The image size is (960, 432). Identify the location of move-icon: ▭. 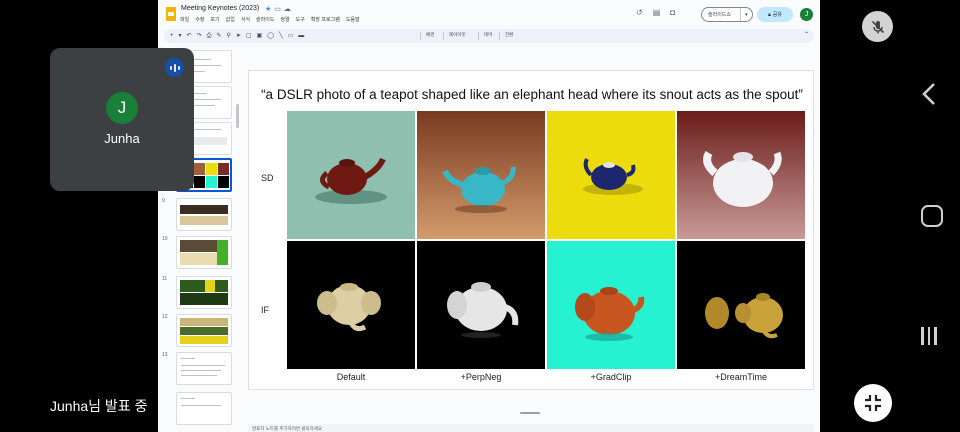
(279, 9).